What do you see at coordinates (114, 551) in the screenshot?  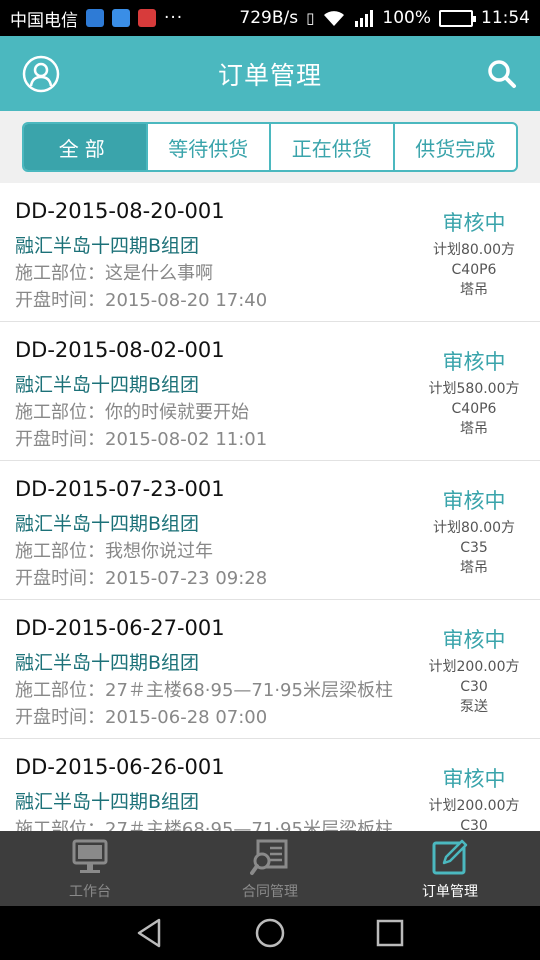 I see `order-site: 施工部位：我想你说过年` at bounding box center [114, 551].